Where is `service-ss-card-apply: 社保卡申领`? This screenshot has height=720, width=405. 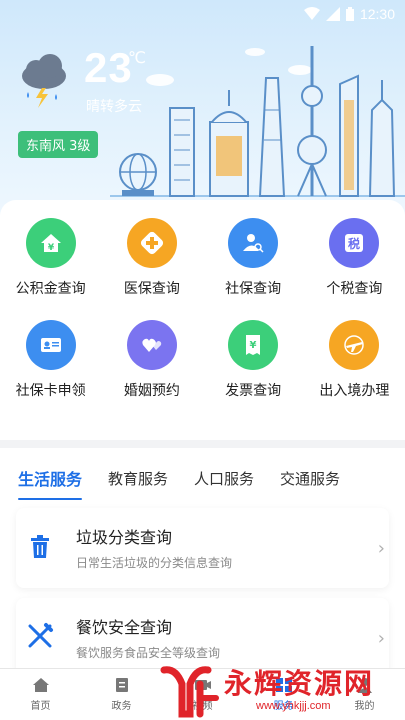 service-ss-card-apply: 社保卡申领 is located at coordinates (50, 360).